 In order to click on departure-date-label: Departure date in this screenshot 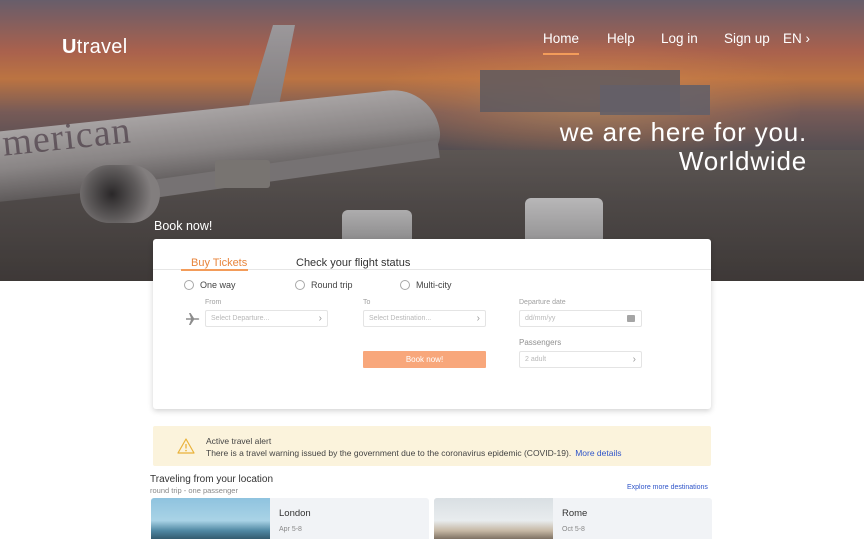, I will do `click(542, 302)`.